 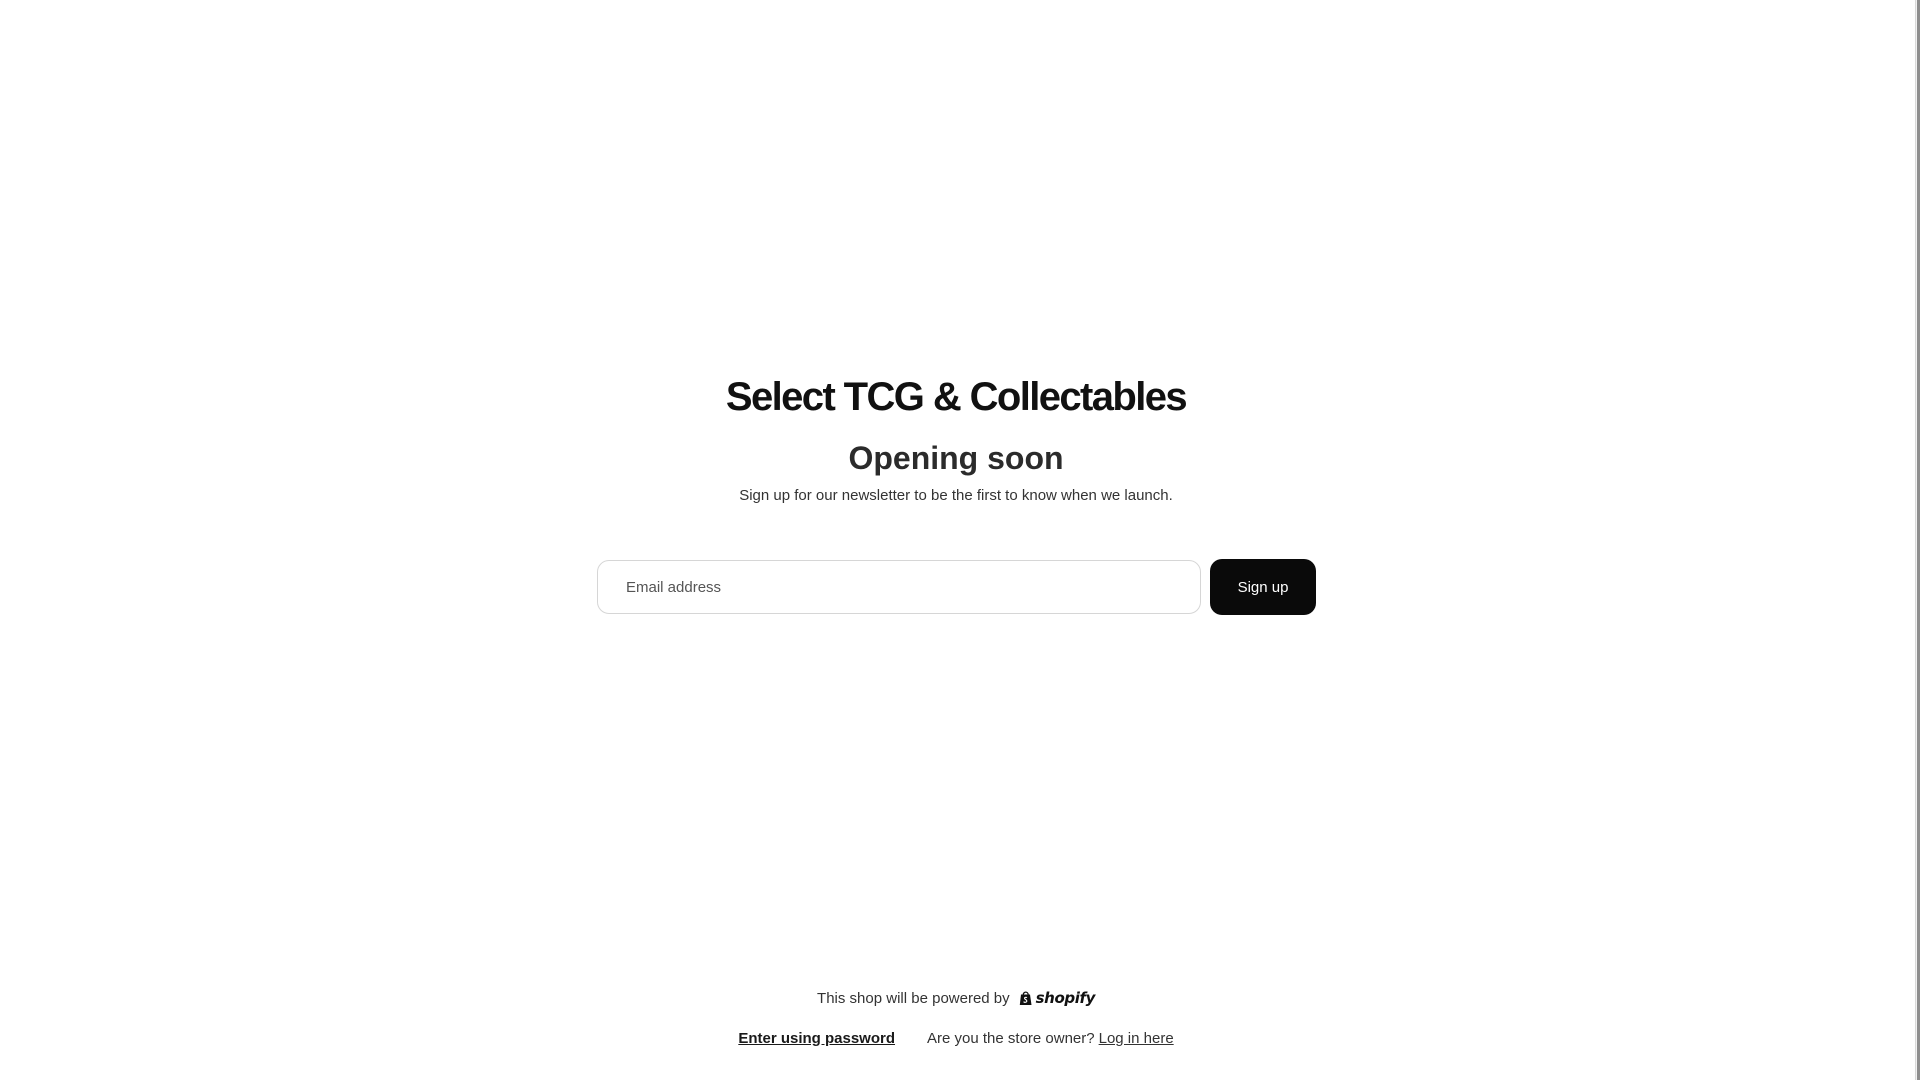 I want to click on shopify-logo: shopify, so click(x=1057, y=998).